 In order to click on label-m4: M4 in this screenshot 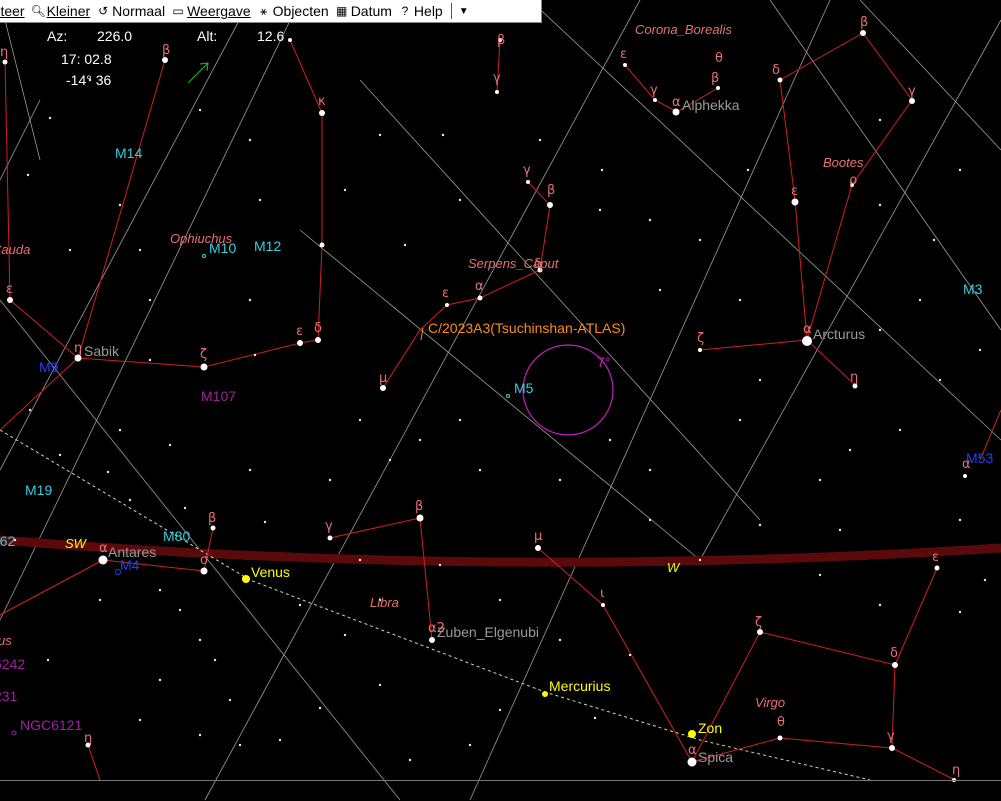, I will do `click(130, 565)`.